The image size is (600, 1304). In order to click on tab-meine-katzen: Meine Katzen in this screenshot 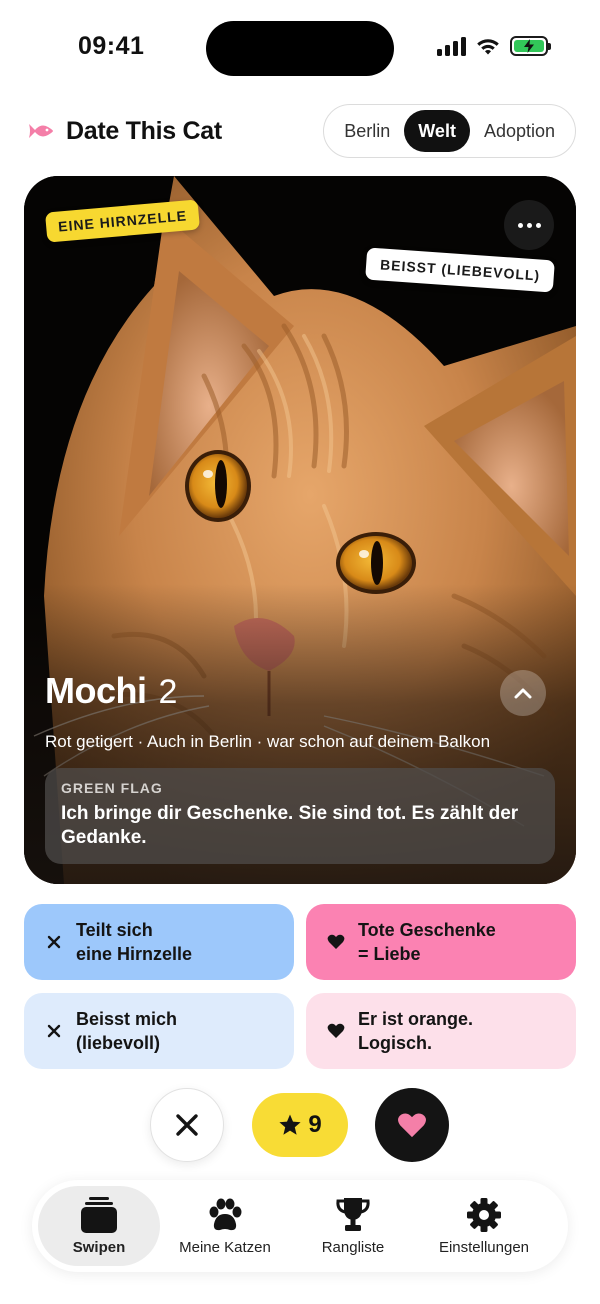, I will do `click(225, 1226)`.